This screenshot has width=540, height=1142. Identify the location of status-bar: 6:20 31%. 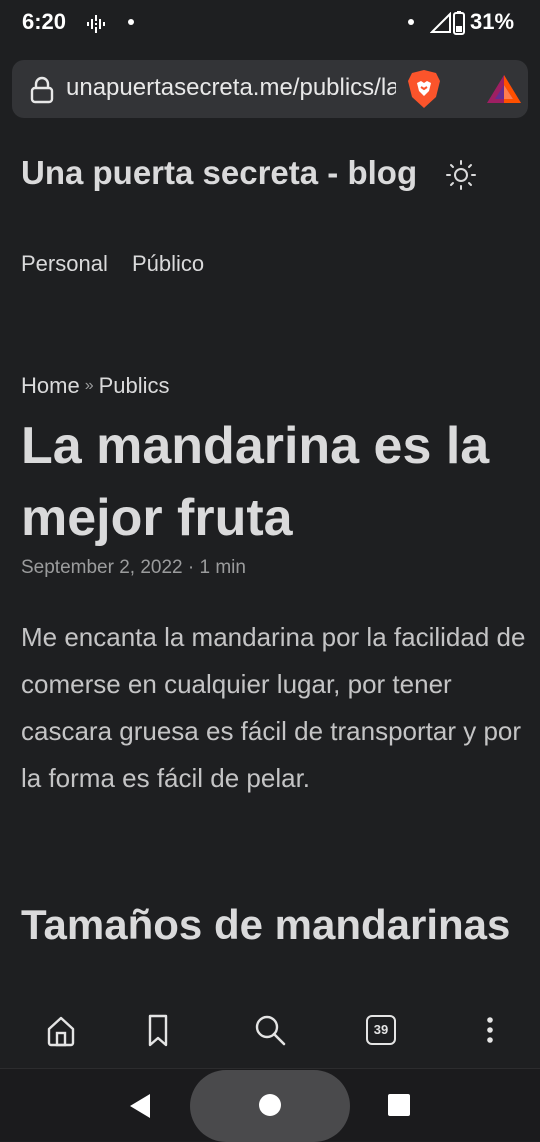
(270, 24).